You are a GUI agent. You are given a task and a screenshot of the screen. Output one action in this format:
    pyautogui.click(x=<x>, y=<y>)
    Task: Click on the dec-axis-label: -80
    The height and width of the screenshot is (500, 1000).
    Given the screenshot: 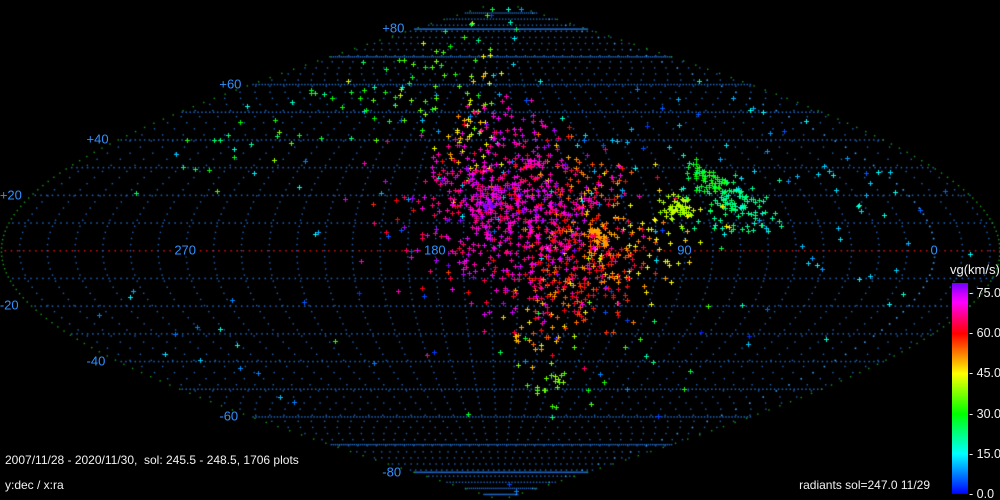 What is the action you would take?
    pyautogui.click(x=392, y=472)
    